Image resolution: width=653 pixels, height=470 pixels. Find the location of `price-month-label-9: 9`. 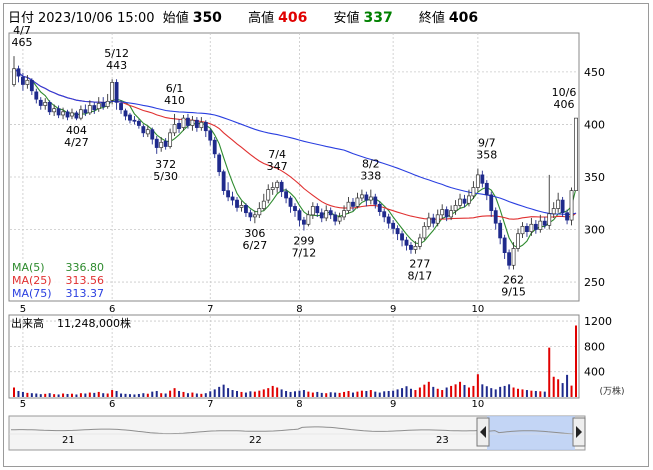

price-month-label-9: 9 is located at coordinates (393, 309).